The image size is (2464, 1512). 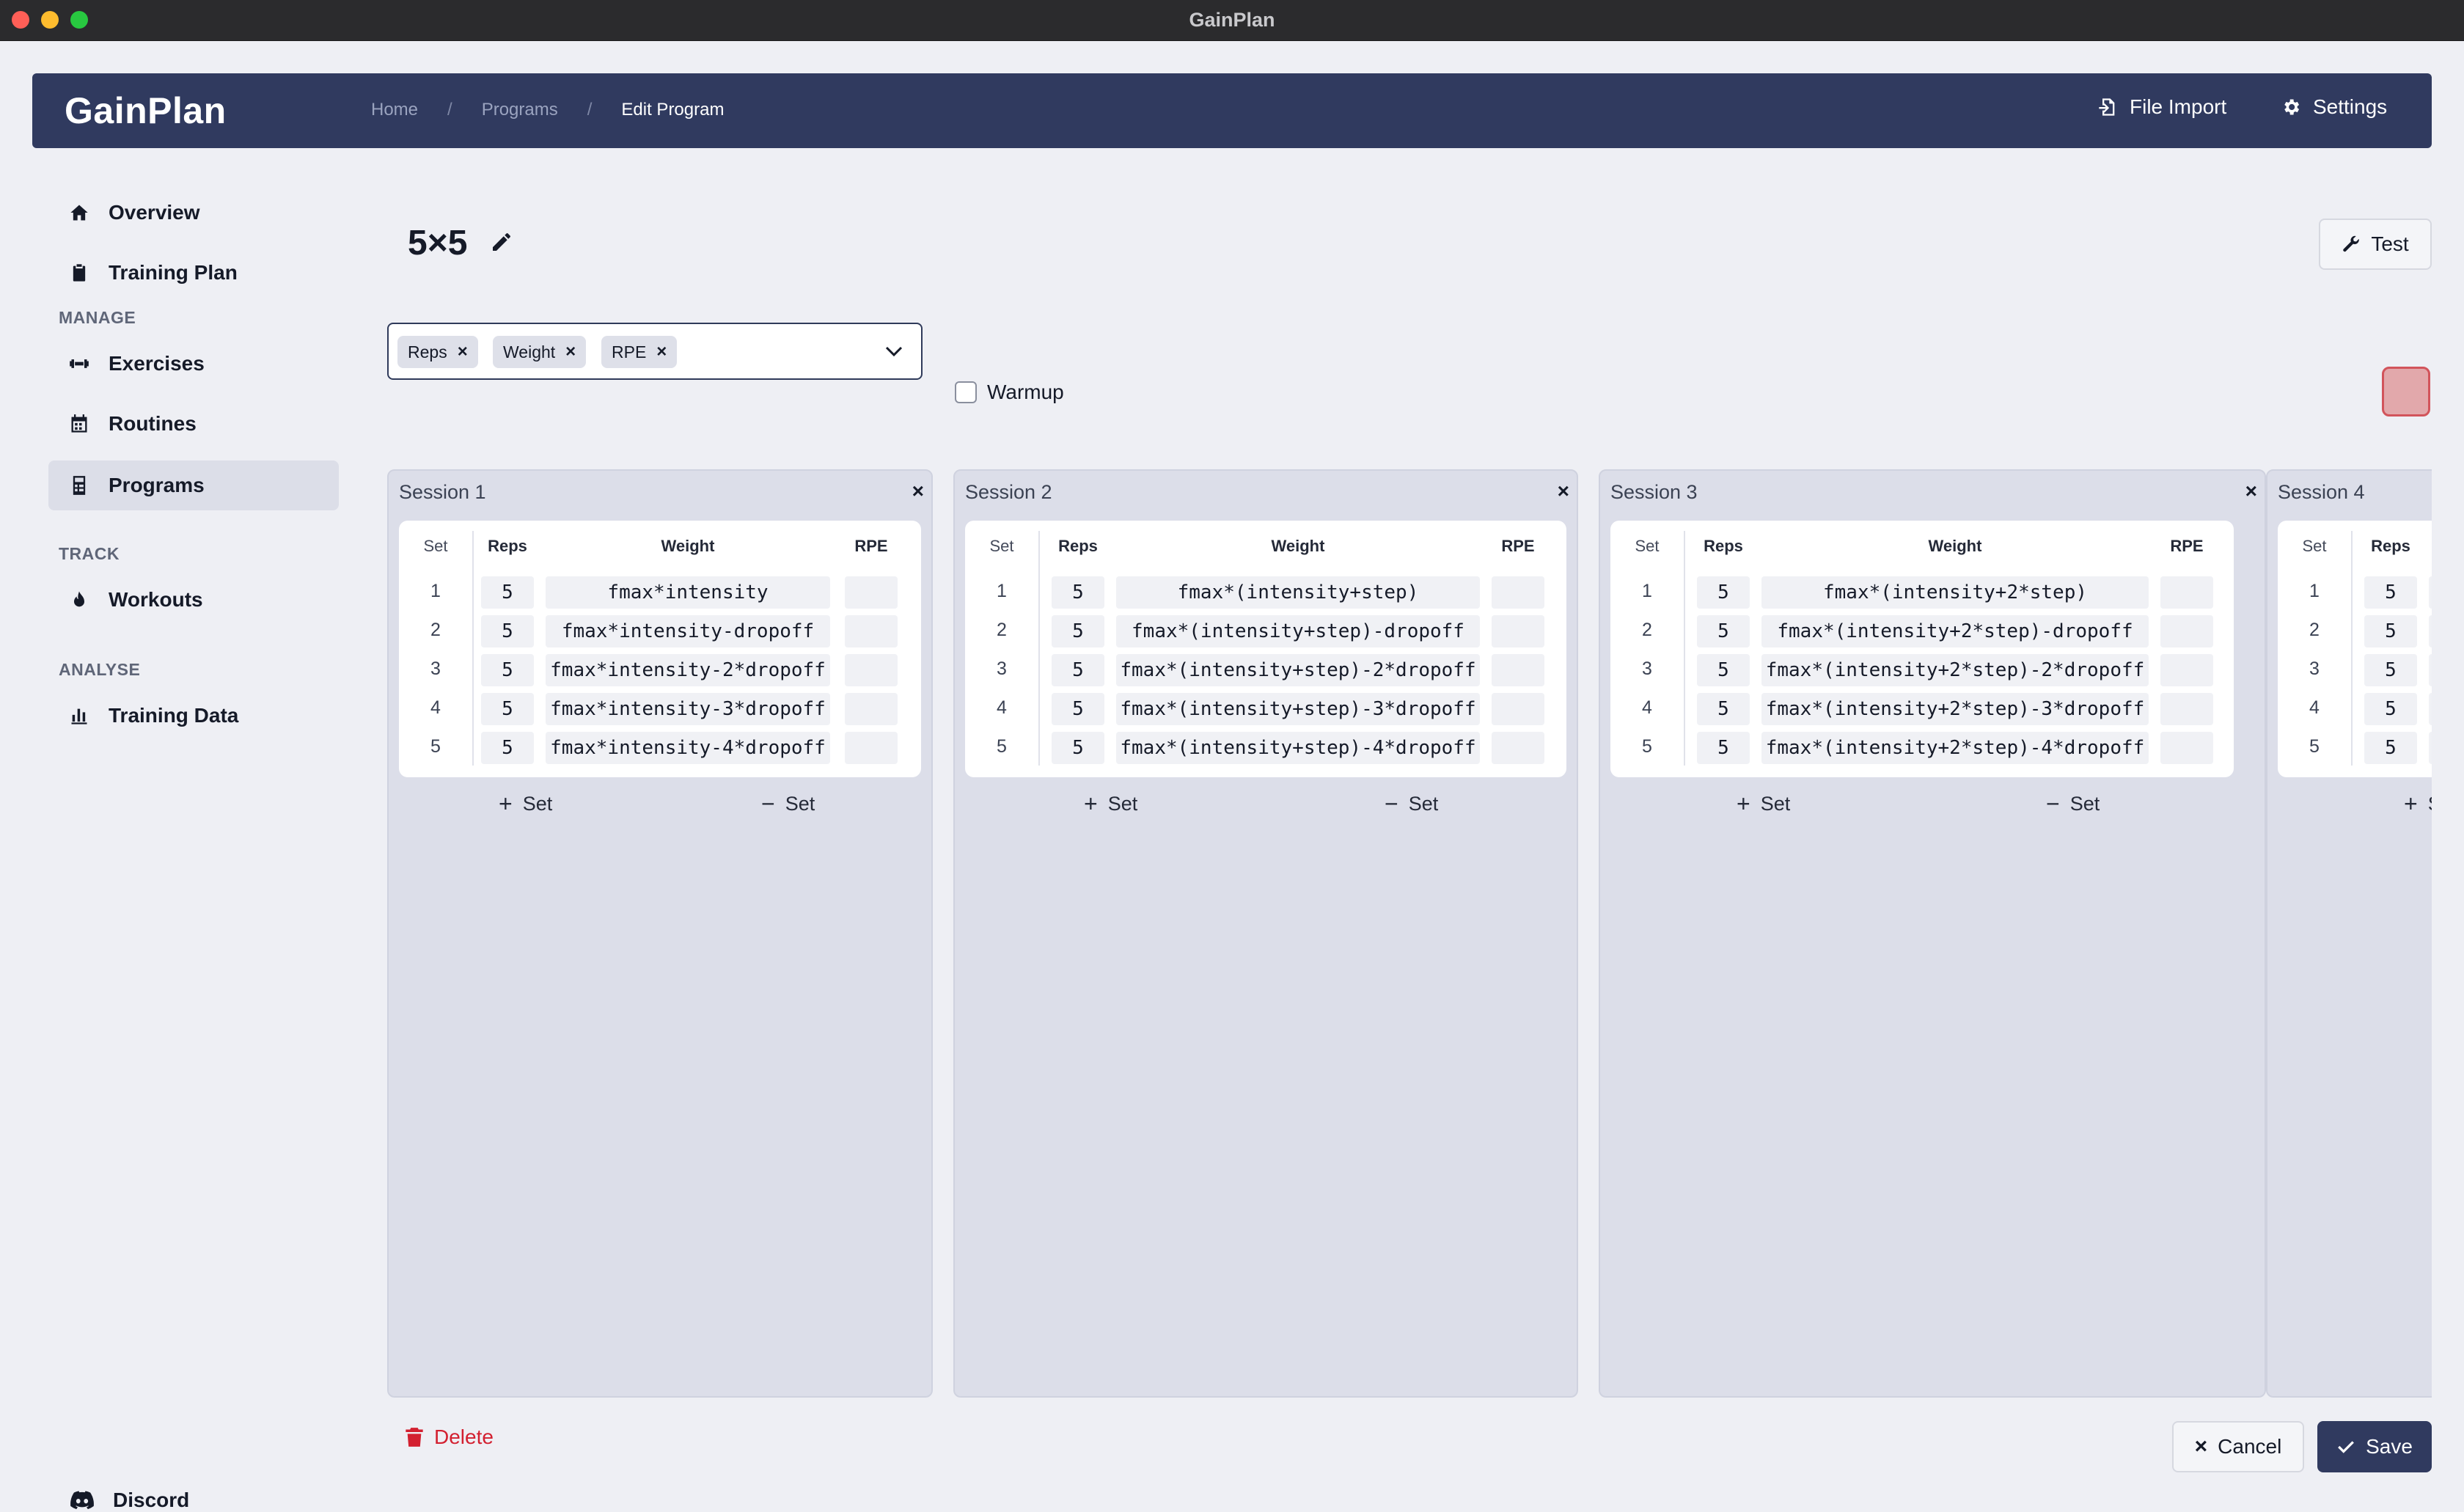 I want to click on sidebar-item-exercises: Exercises, so click(x=193, y=364).